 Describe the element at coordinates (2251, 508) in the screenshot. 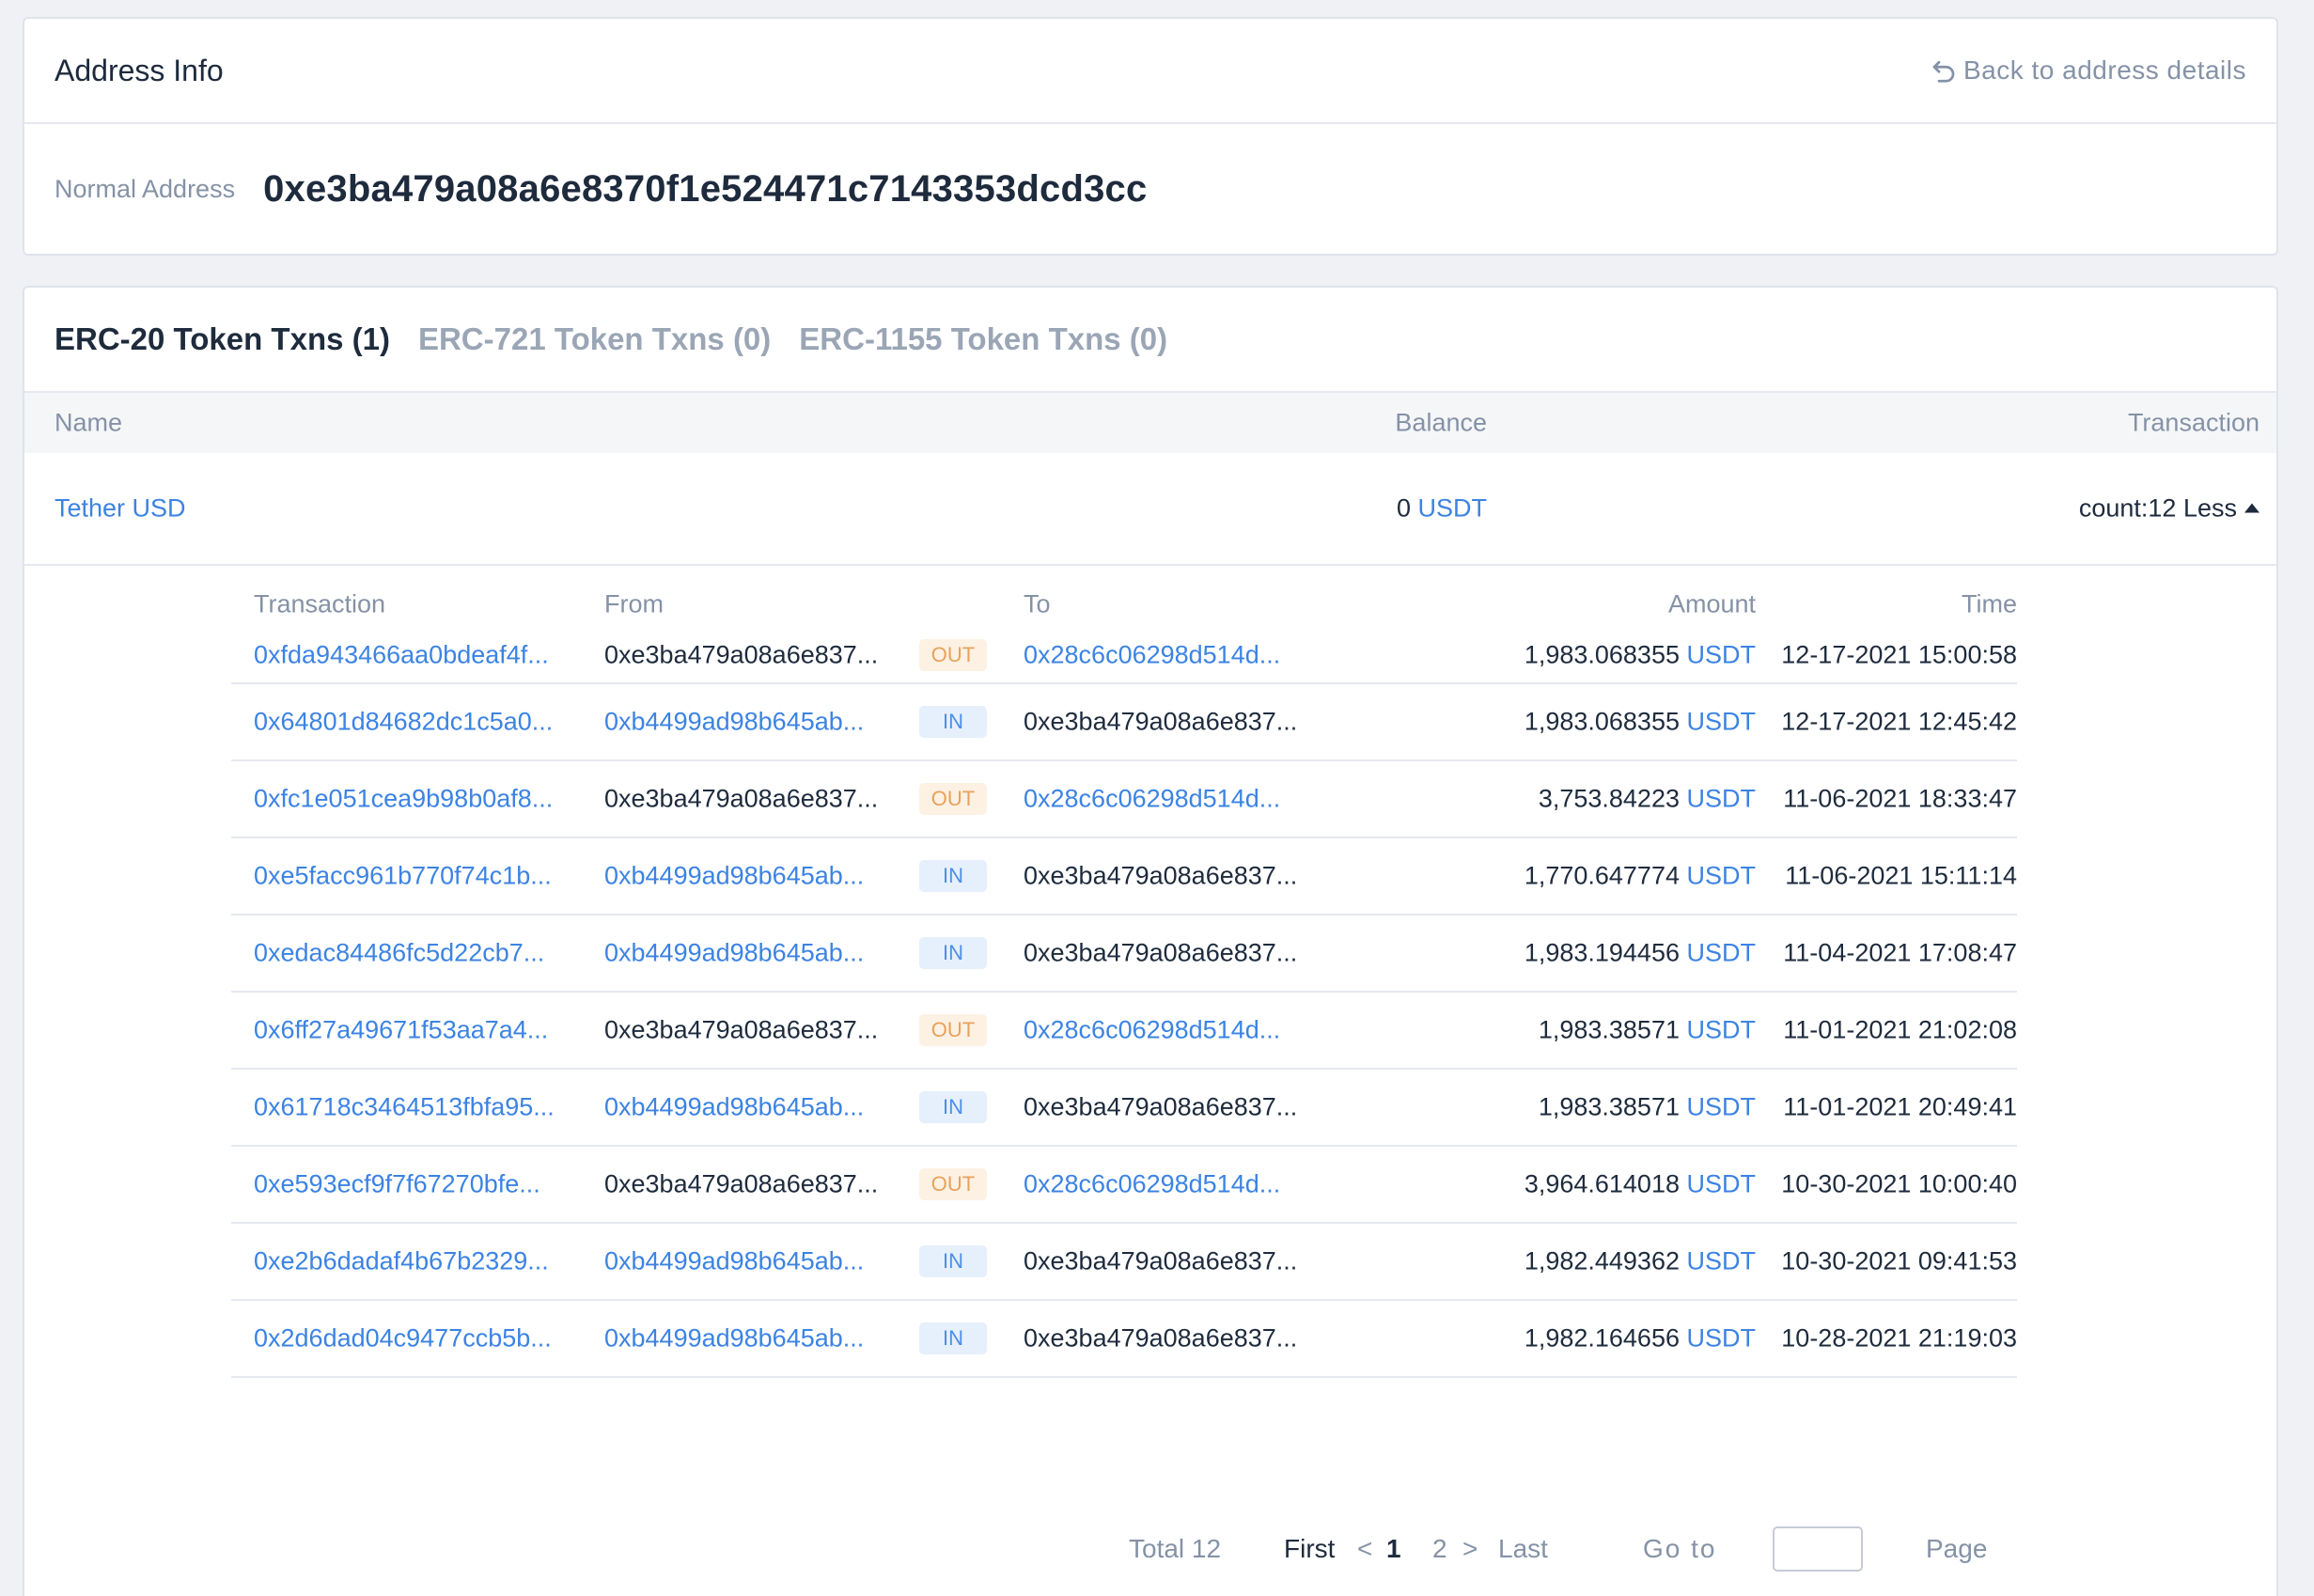

I see `caret-up-icon` at that location.